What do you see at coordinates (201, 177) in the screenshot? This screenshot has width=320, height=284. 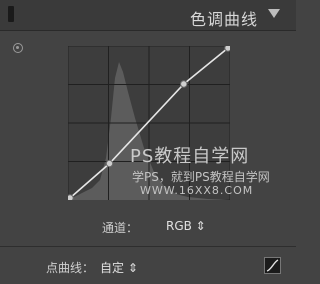 I see `watermark-subtitle: 学PS，就到PS教程自学网` at bounding box center [201, 177].